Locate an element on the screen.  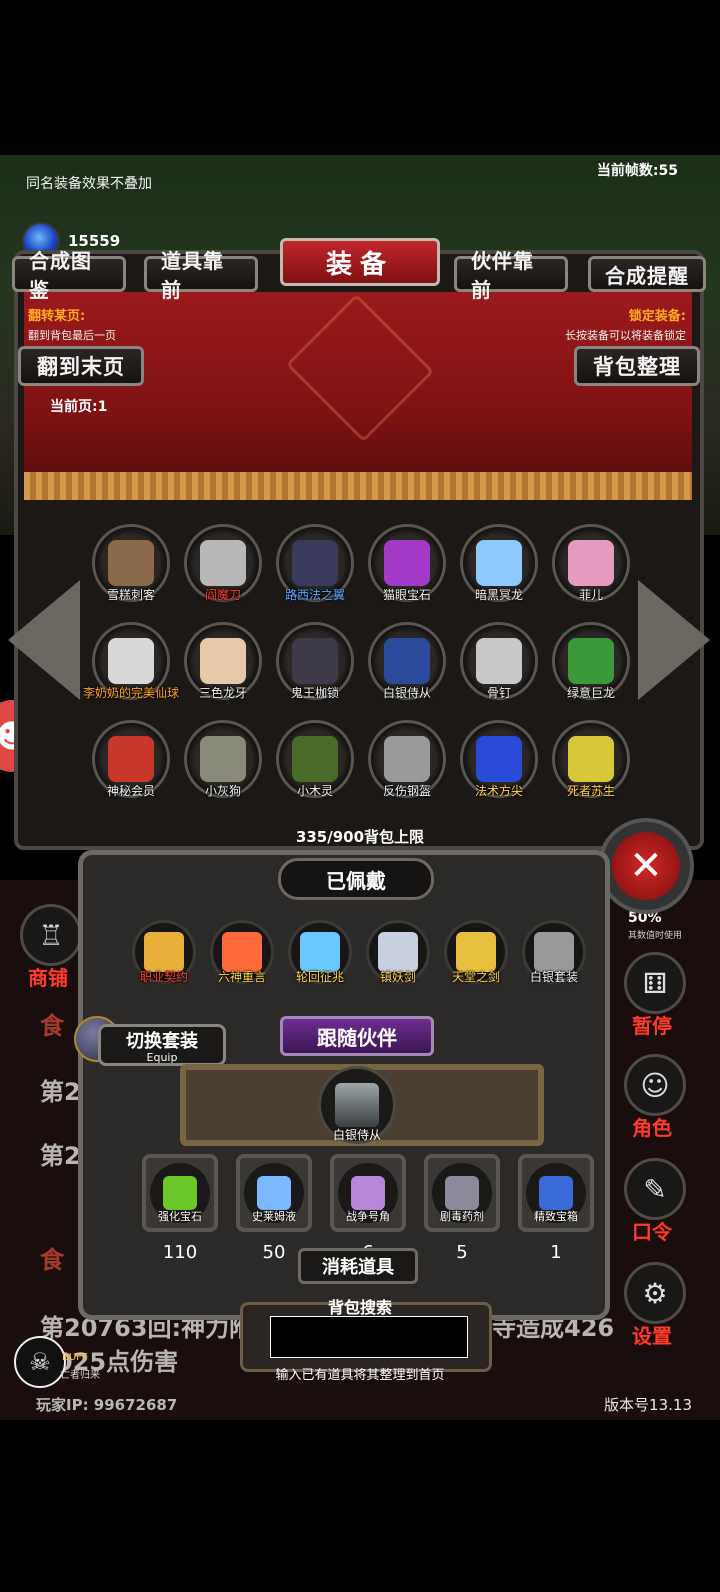
follow-companion-title: 跟随伙伴 is located at coordinates (357, 1036).